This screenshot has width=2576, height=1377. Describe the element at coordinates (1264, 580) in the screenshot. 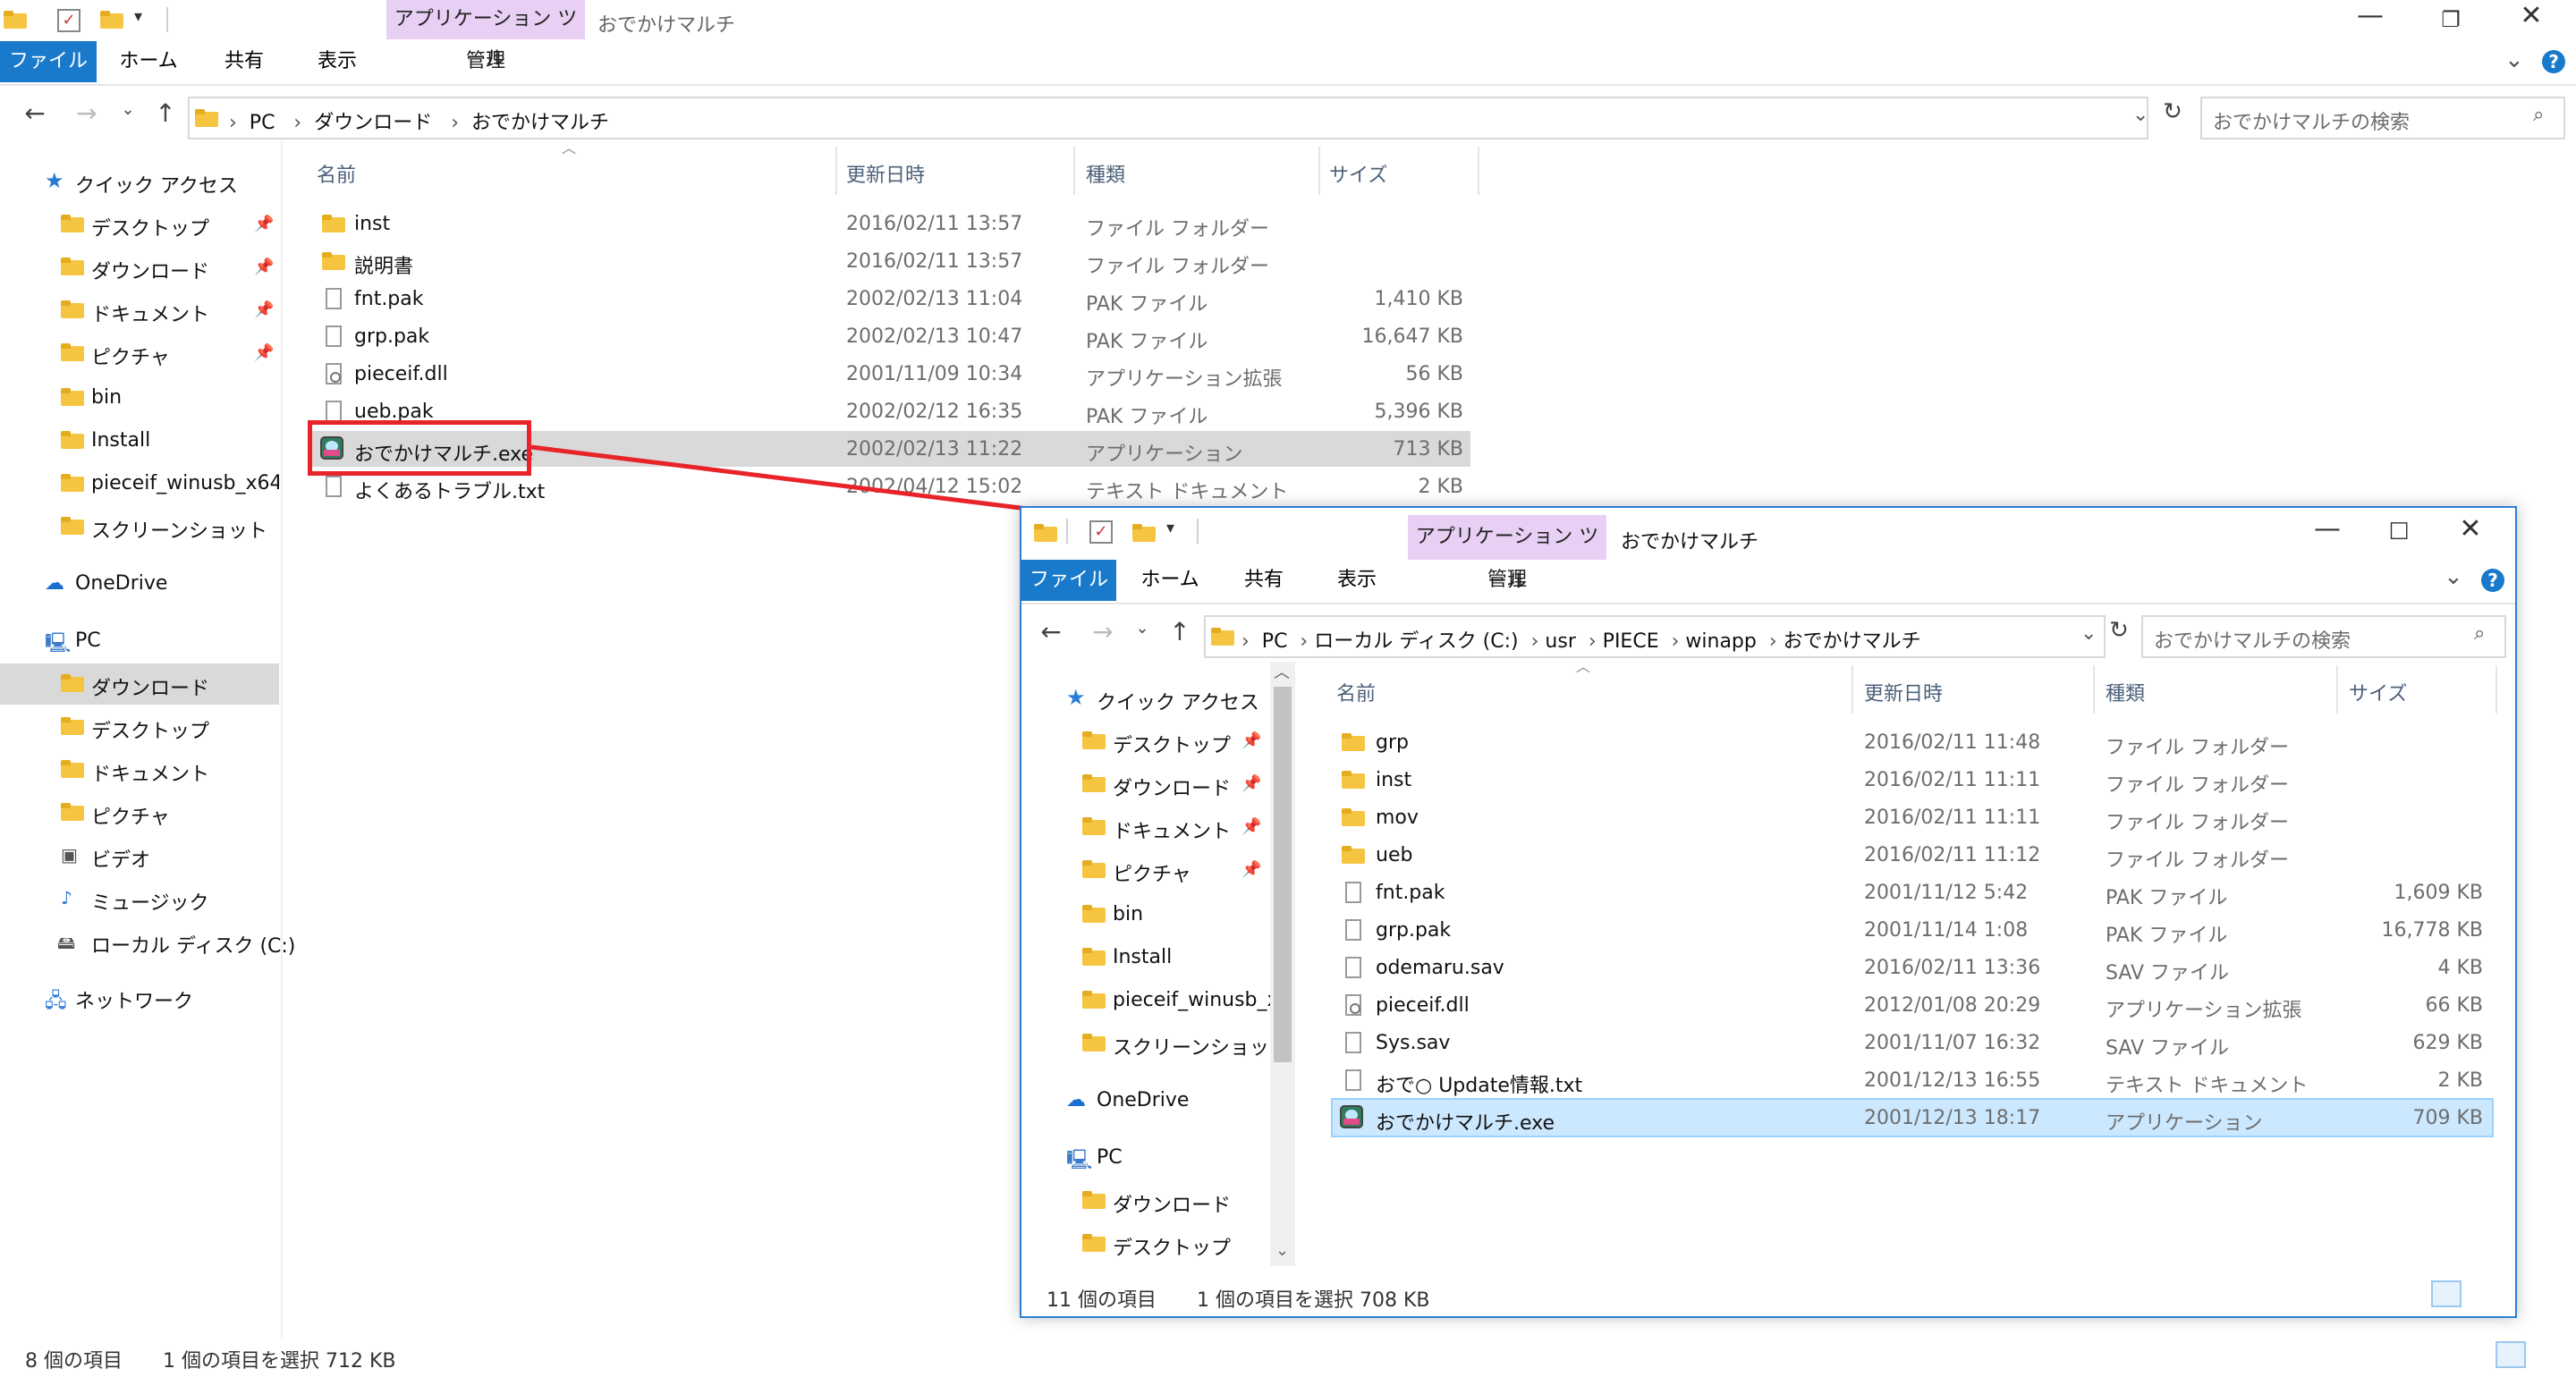

I see `tab-share: 共有` at that location.